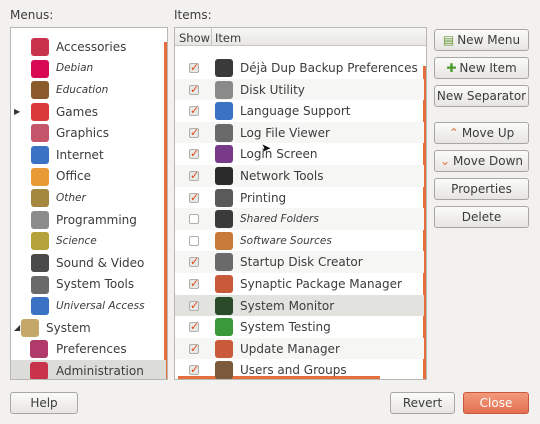 This screenshot has height=424, width=540. I want to click on move-up-button: ⌃ Move Up, so click(481, 133).